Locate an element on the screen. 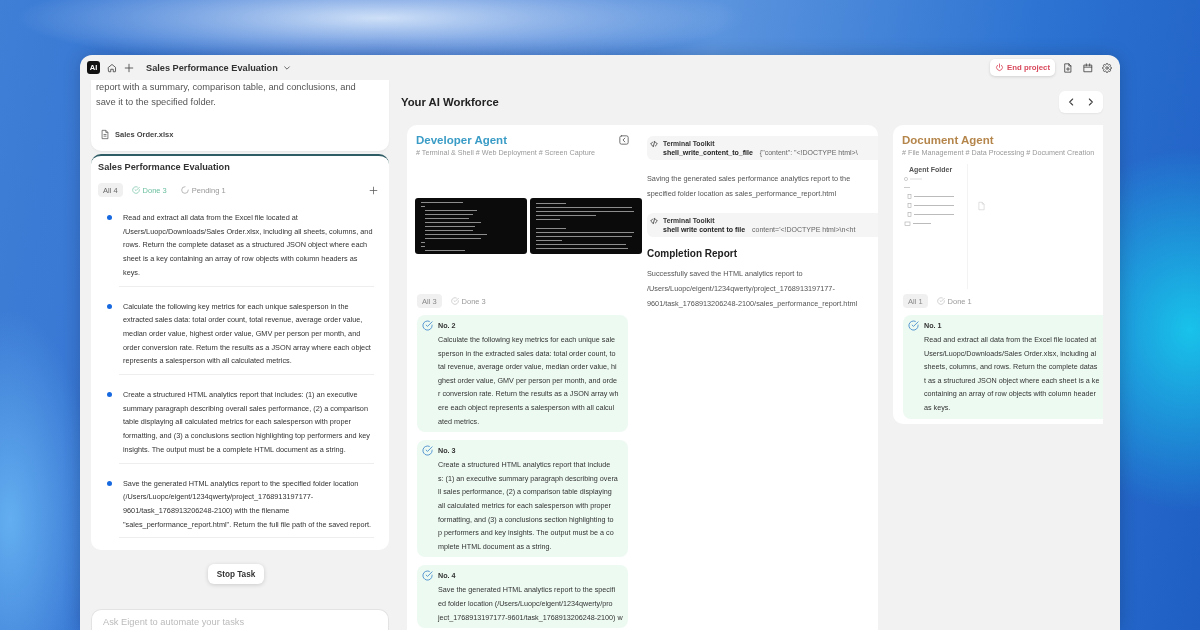  settings-icon is located at coordinates (1107, 67).